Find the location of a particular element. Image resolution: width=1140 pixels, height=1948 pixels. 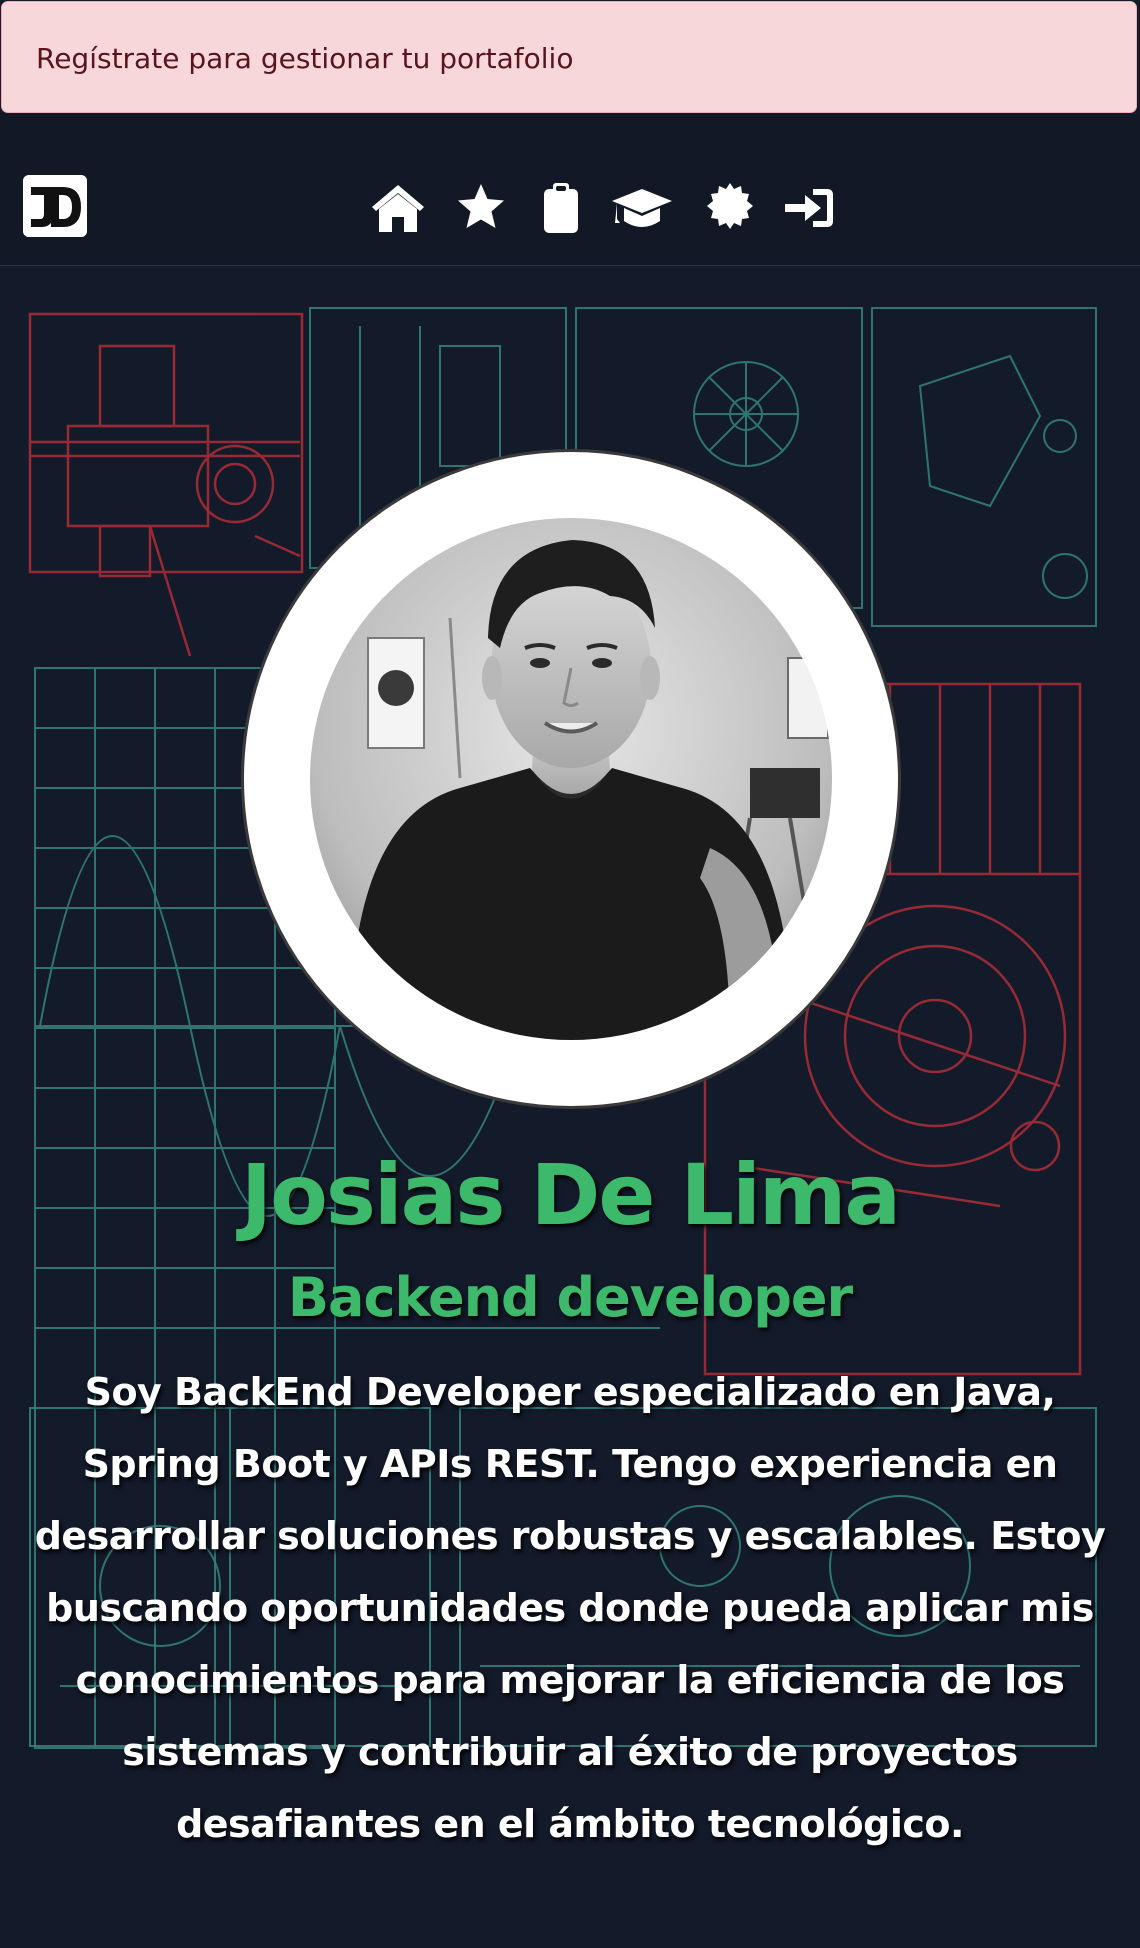

navbar is located at coordinates (570, 190).